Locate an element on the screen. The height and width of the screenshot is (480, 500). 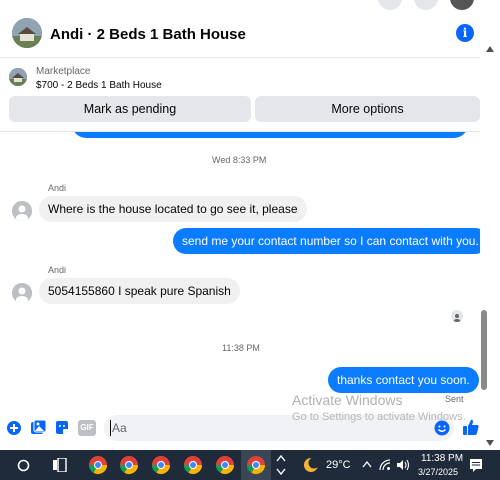
activation-watermark-subtitle: Go to Settings to activate Windows. is located at coordinates (379, 417).